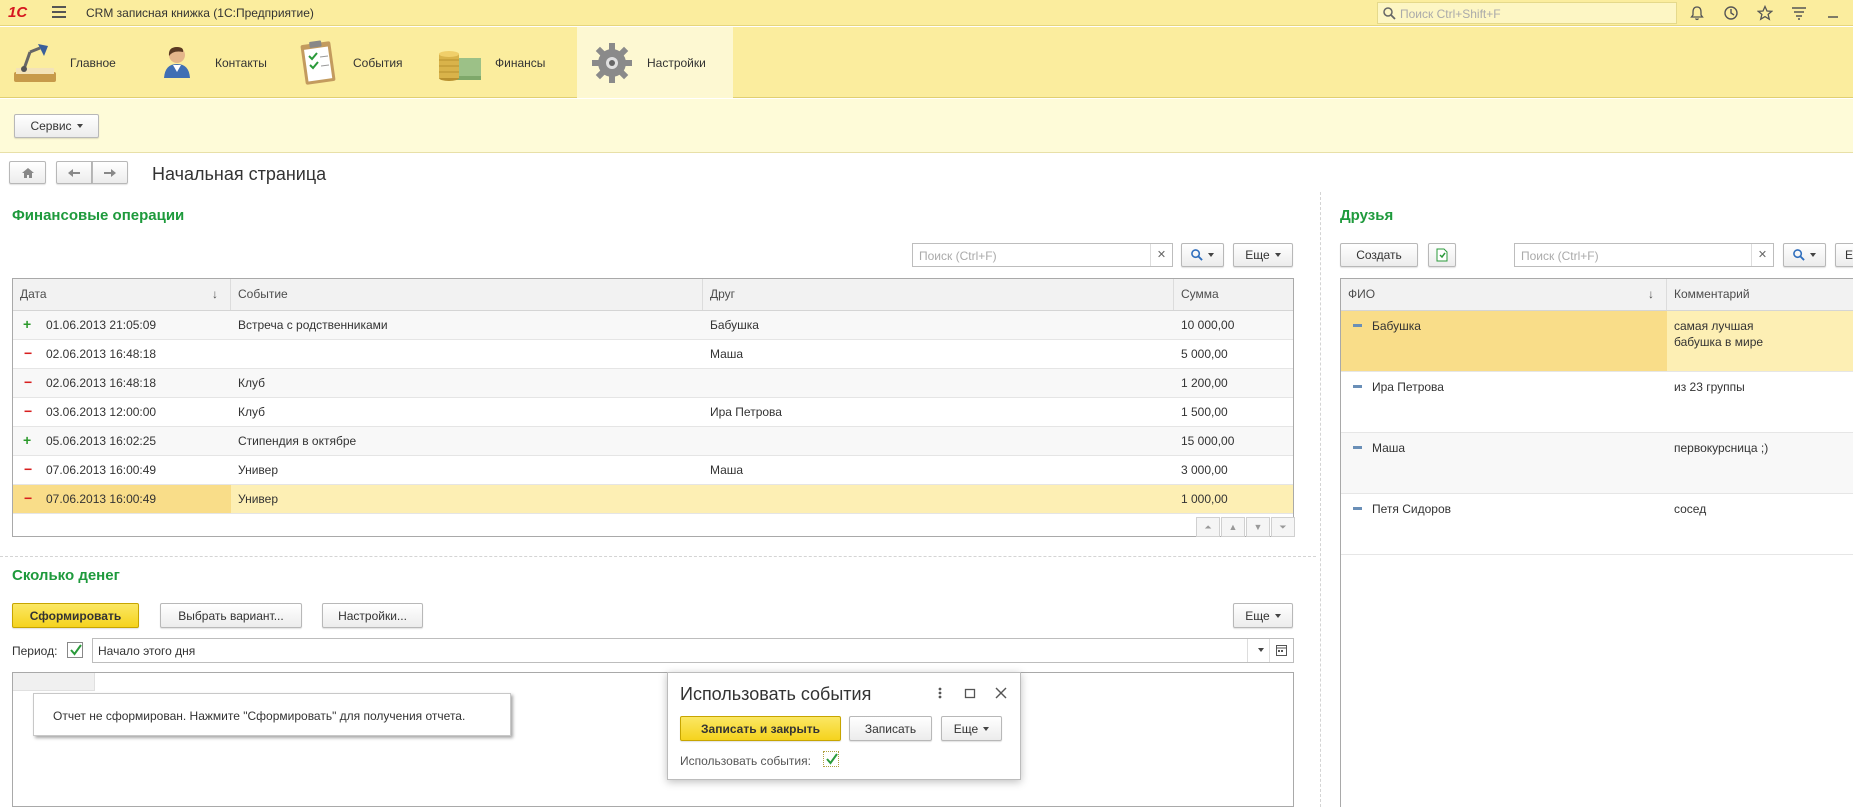  I want to click on cell-date: +01.06.2013 21:05:09, so click(122, 325).